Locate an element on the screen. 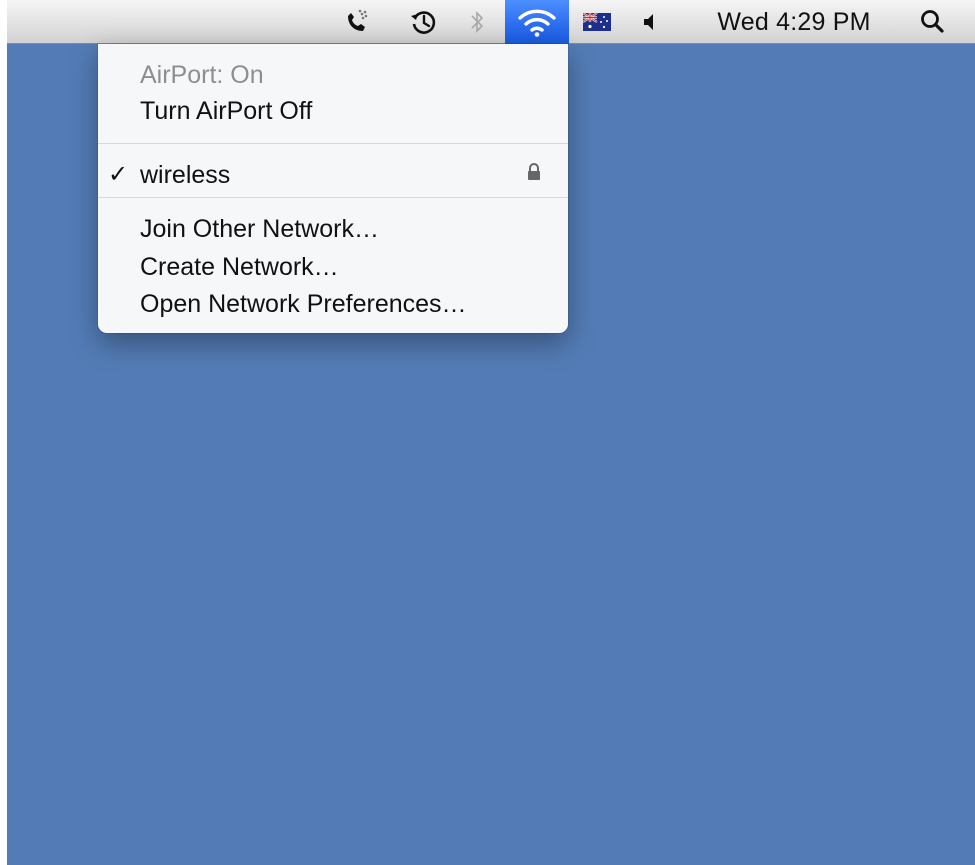 Image resolution: width=975 pixels, height=865 pixels. network-name: wireless is located at coordinates (185, 175).